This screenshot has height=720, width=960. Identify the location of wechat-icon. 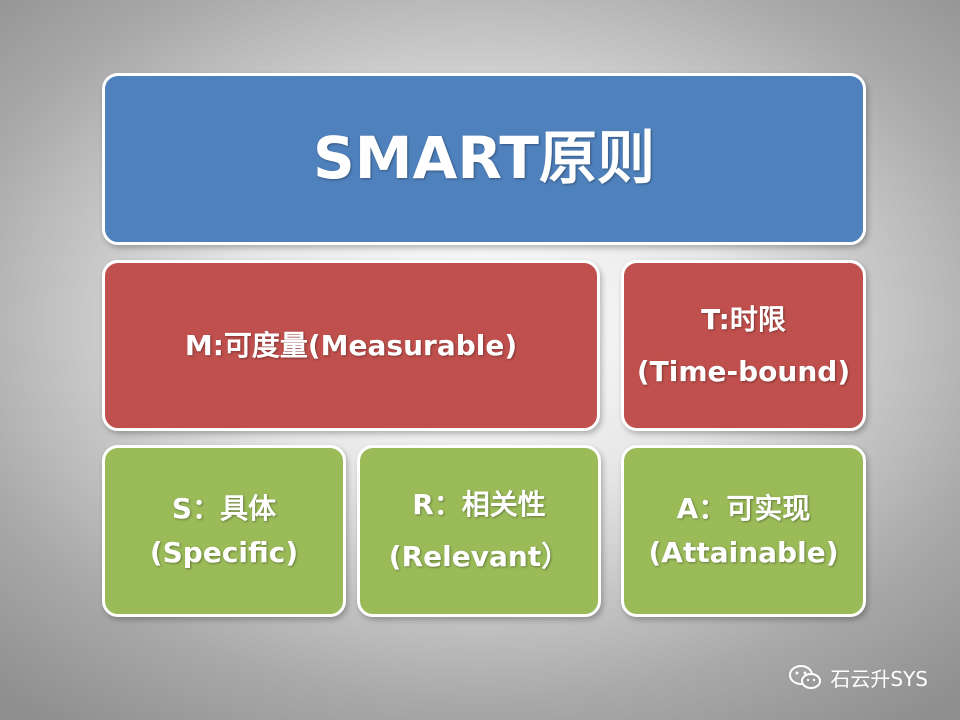
(805, 677).